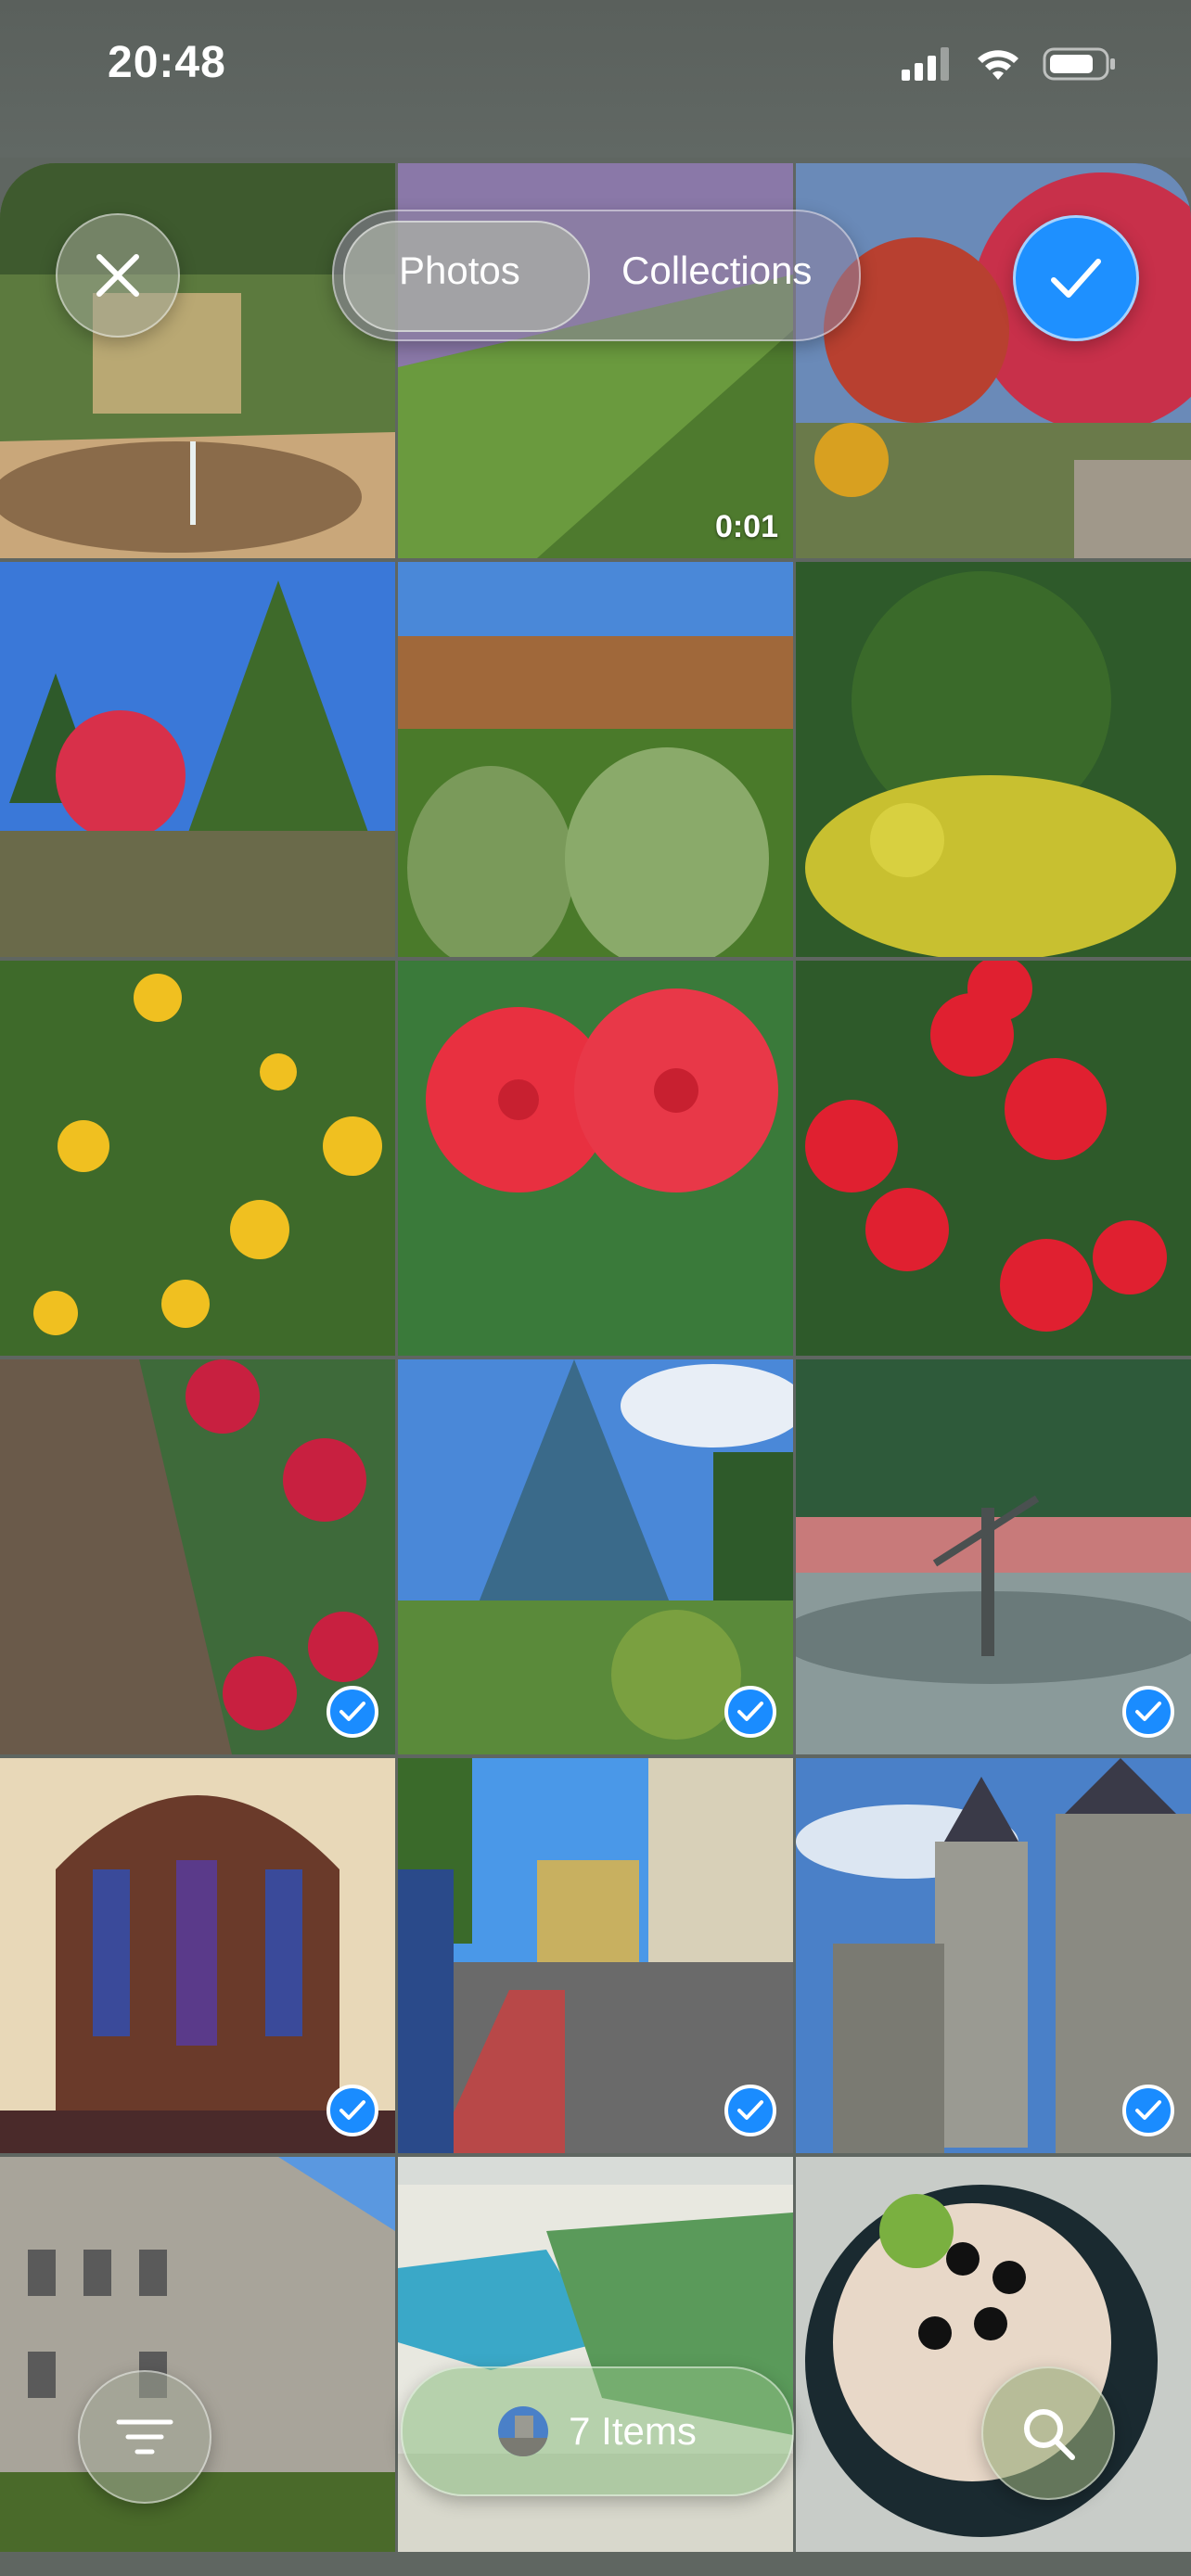 The height and width of the screenshot is (2576, 1191). I want to click on photo-thumb-castle-facade, so click(197, 2354).